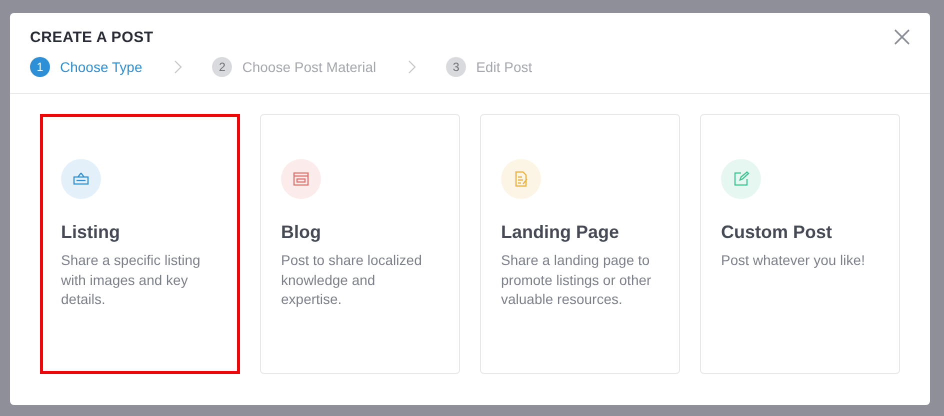 This screenshot has height=416, width=944. Describe the element at coordinates (222, 67) in the screenshot. I see `step-number: 2` at that location.